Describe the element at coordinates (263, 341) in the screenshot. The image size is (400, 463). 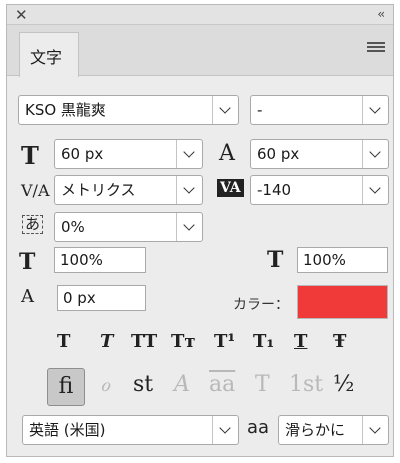
I see `subscript-button: T₁` at that location.